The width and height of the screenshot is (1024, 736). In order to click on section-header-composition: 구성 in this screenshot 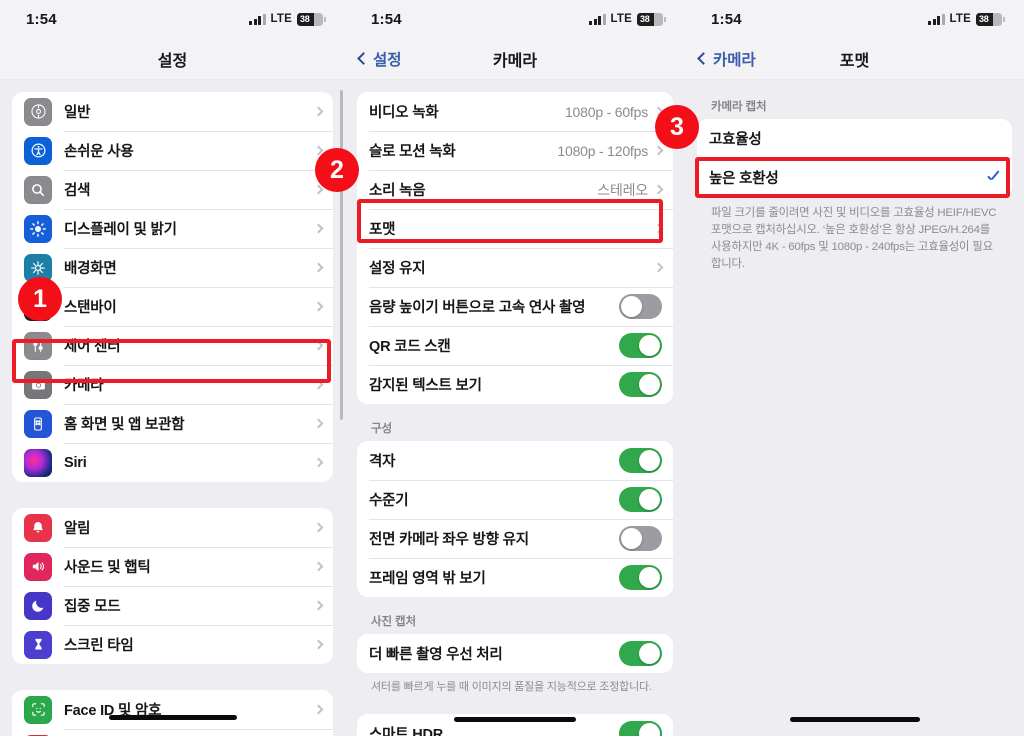, I will do `click(381, 429)`.